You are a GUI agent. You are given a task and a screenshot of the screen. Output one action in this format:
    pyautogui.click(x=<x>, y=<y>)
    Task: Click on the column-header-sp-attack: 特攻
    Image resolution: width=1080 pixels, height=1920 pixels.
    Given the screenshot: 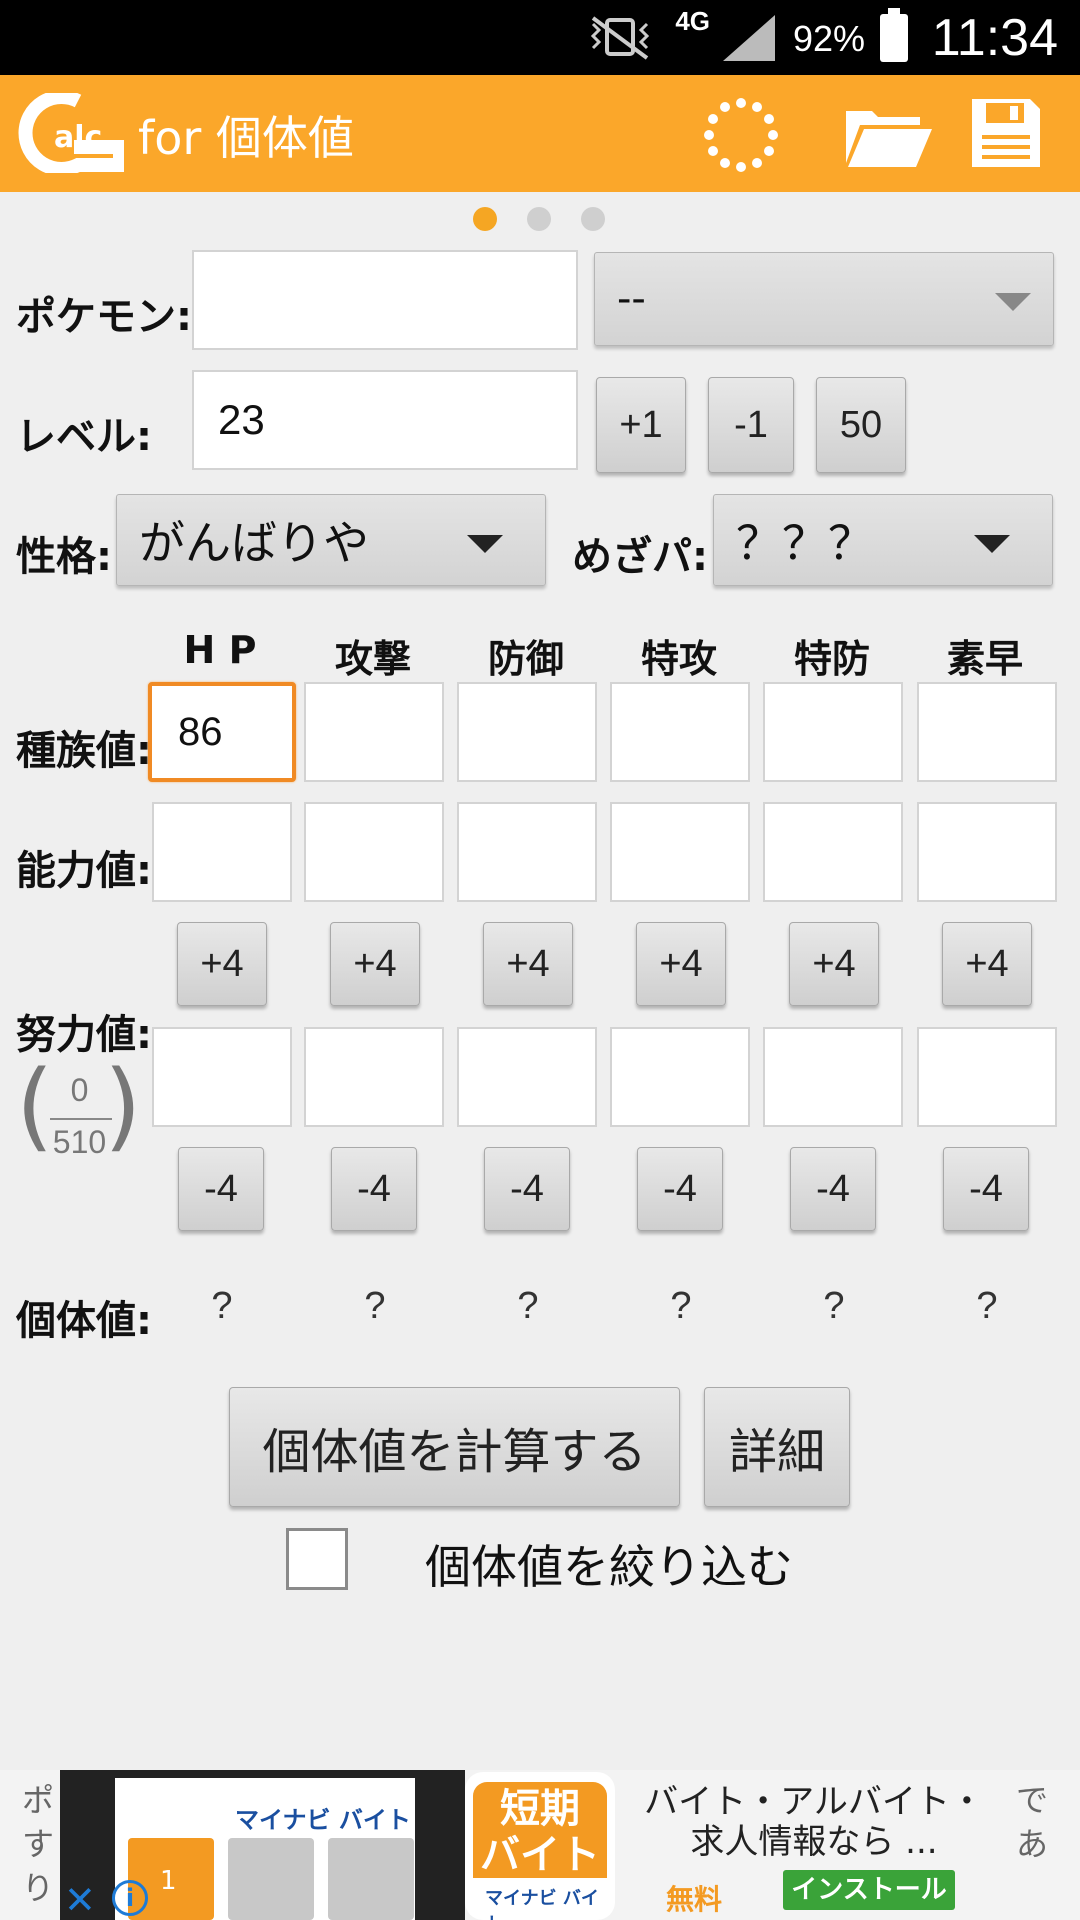 What is the action you would take?
    pyautogui.click(x=678, y=659)
    